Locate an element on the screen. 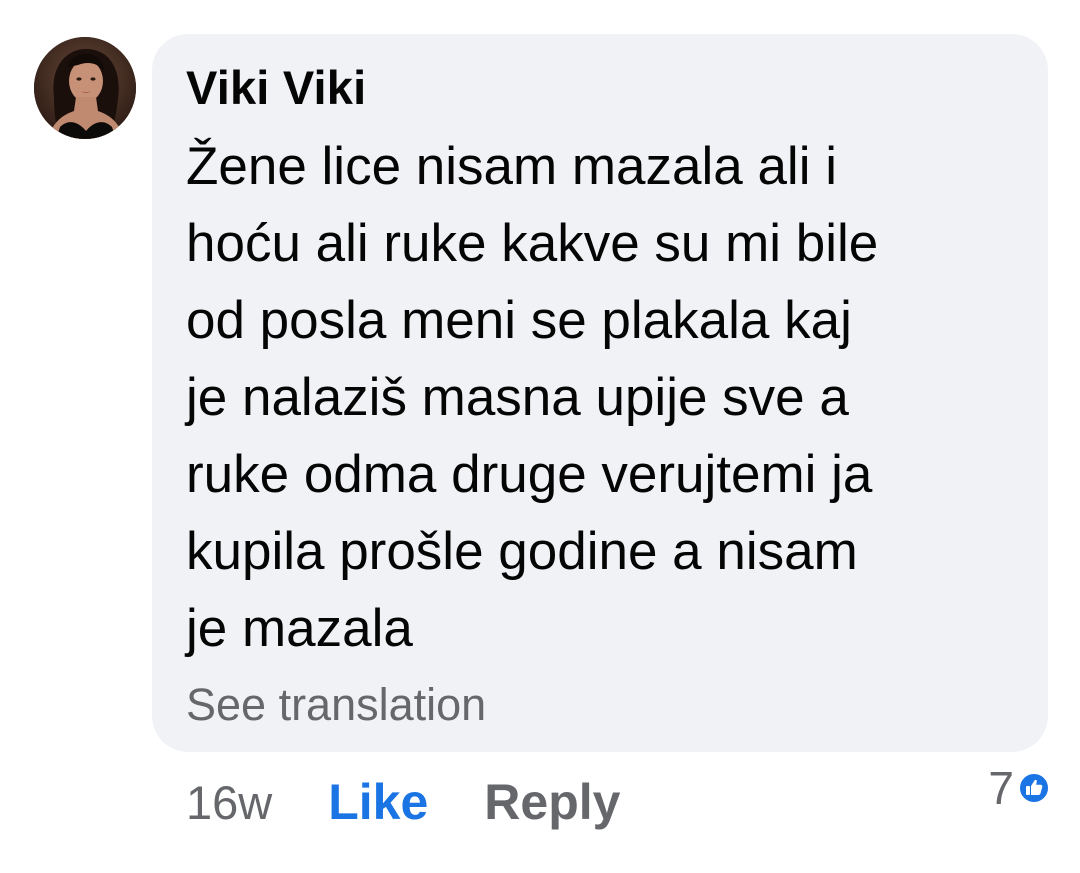  comment-text-line: ruke odma druge verujtemi ja is located at coordinates (529, 474).